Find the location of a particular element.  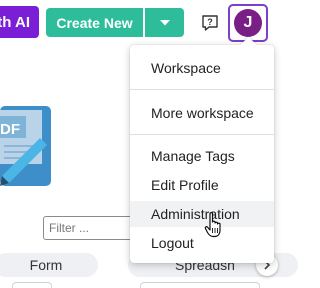

chevron-down-icon is located at coordinates (164, 22).